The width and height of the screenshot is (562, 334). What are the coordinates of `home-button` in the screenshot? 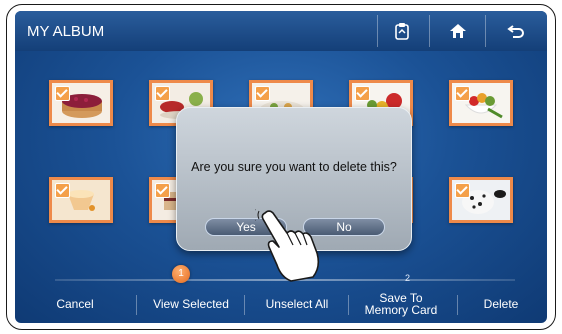 It's located at (458, 31).